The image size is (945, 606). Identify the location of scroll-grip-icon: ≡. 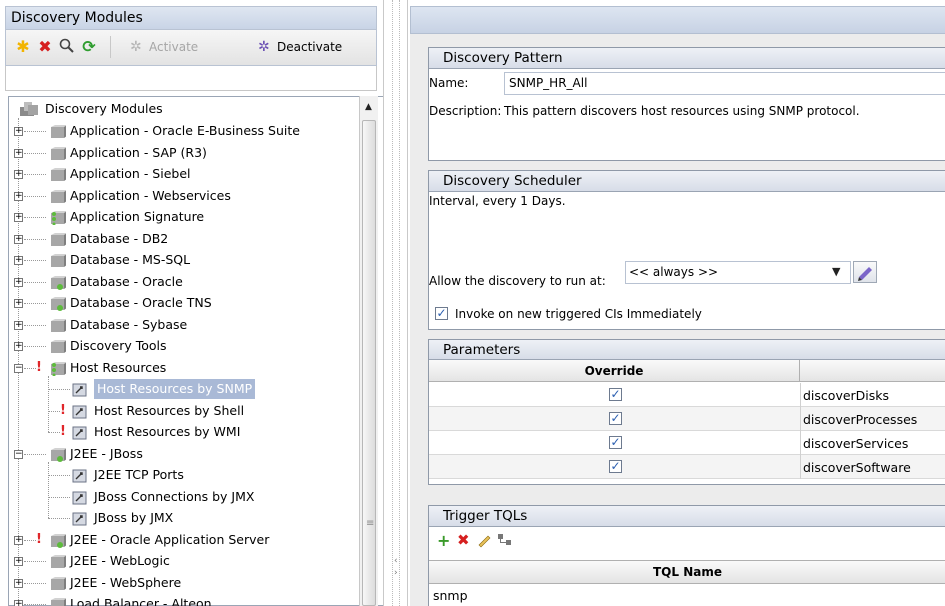
(370, 523).